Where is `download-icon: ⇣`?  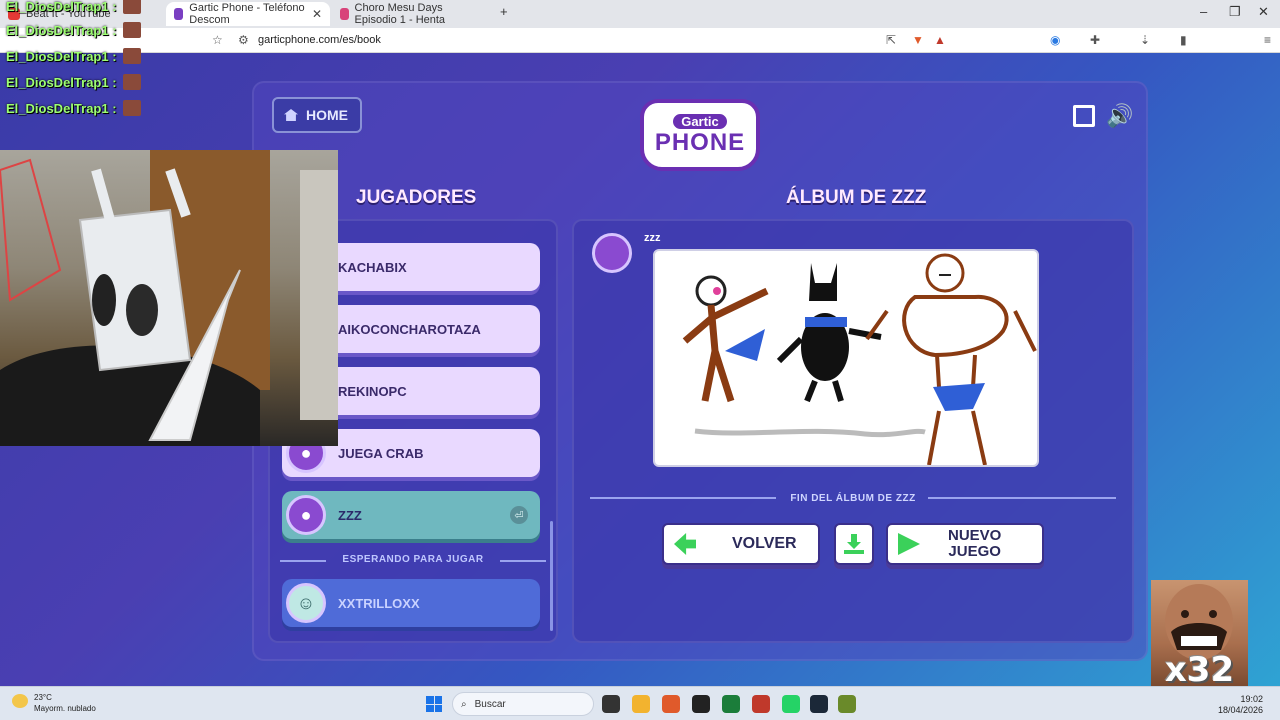 download-icon: ⇣ is located at coordinates (1145, 40).